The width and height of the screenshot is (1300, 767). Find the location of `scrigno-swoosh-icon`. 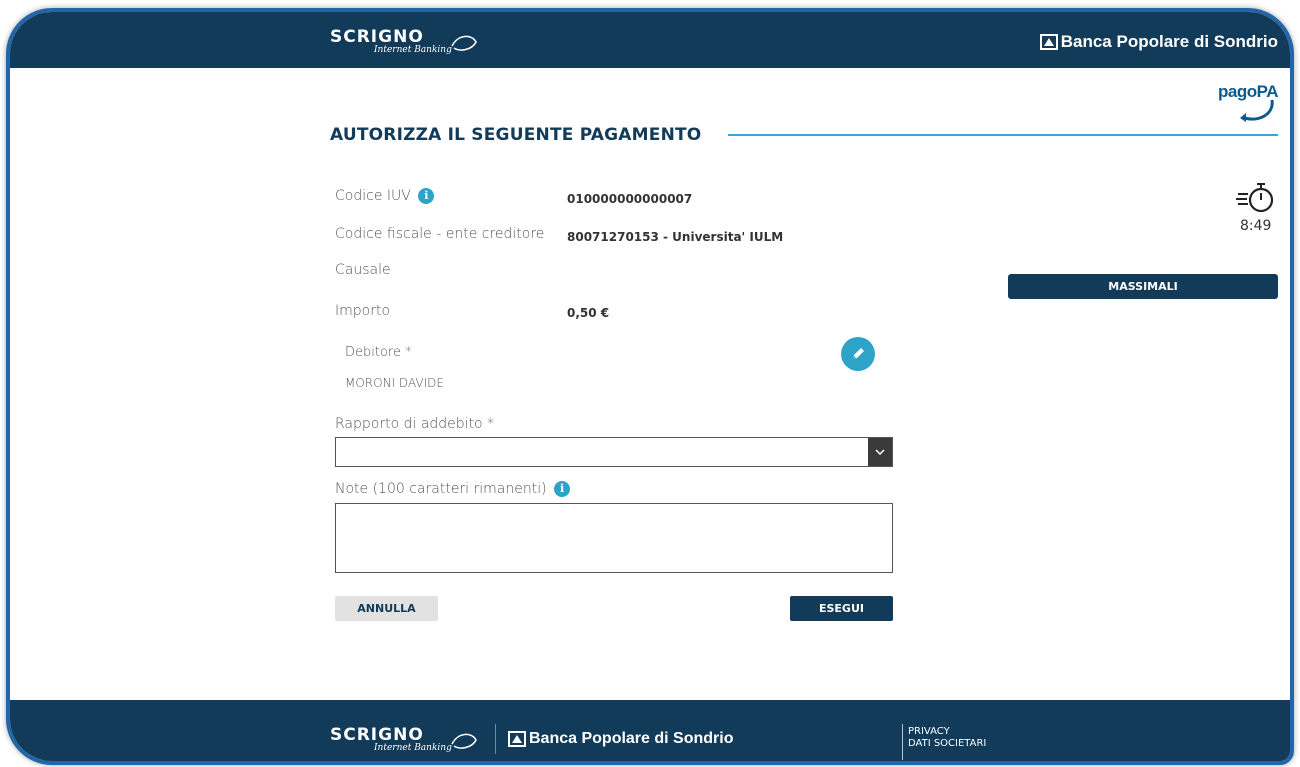

scrigno-swoosh-icon is located at coordinates (464, 43).